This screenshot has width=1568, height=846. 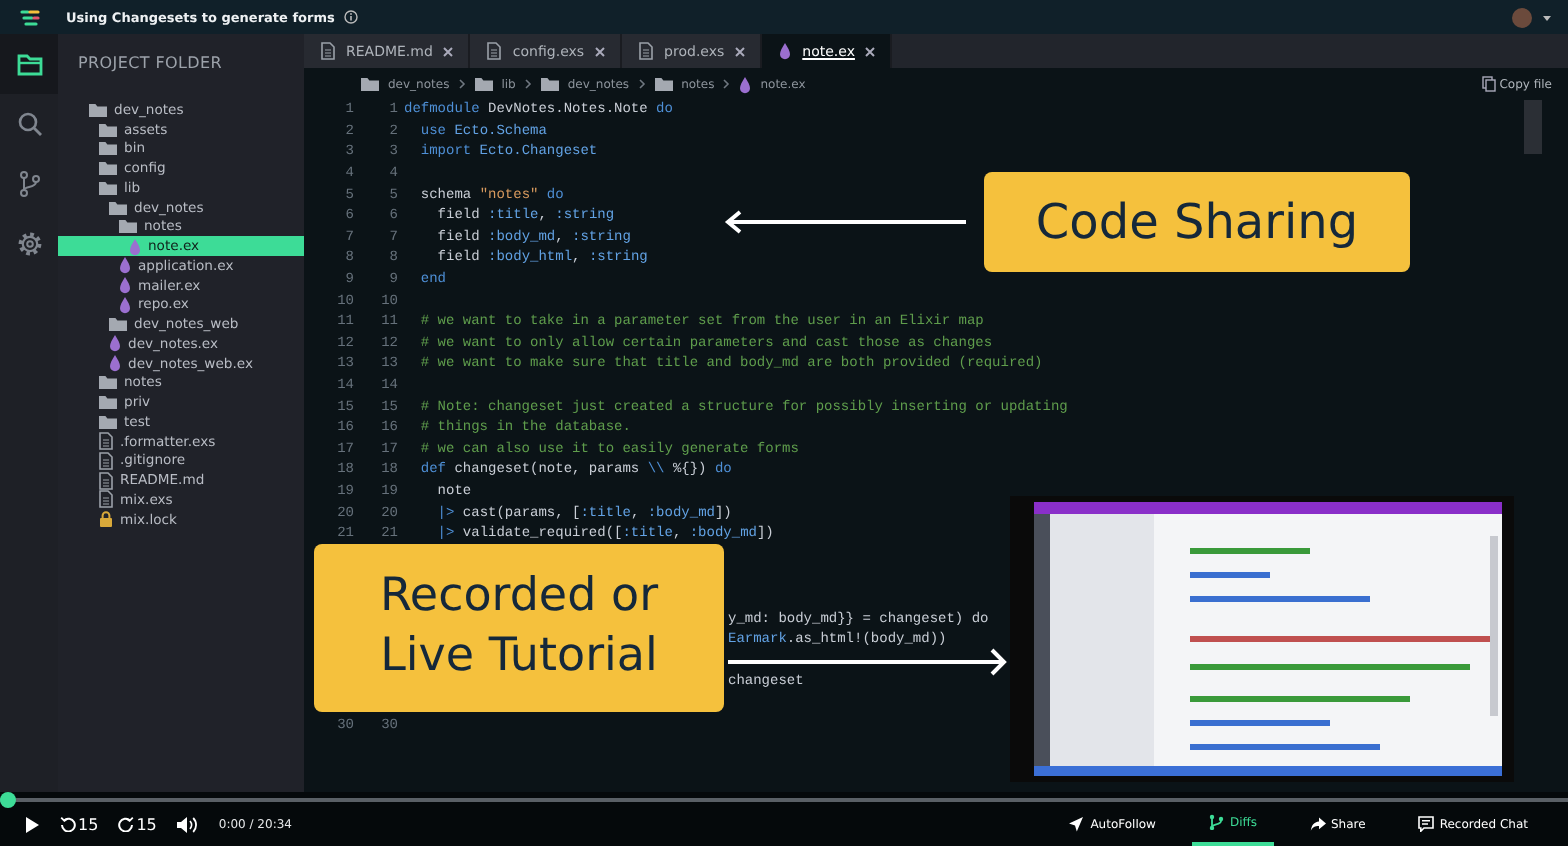 What do you see at coordinates (1488, 84) in the screenshot?
I see `copy-icon` at bounding box center [1488, 84].